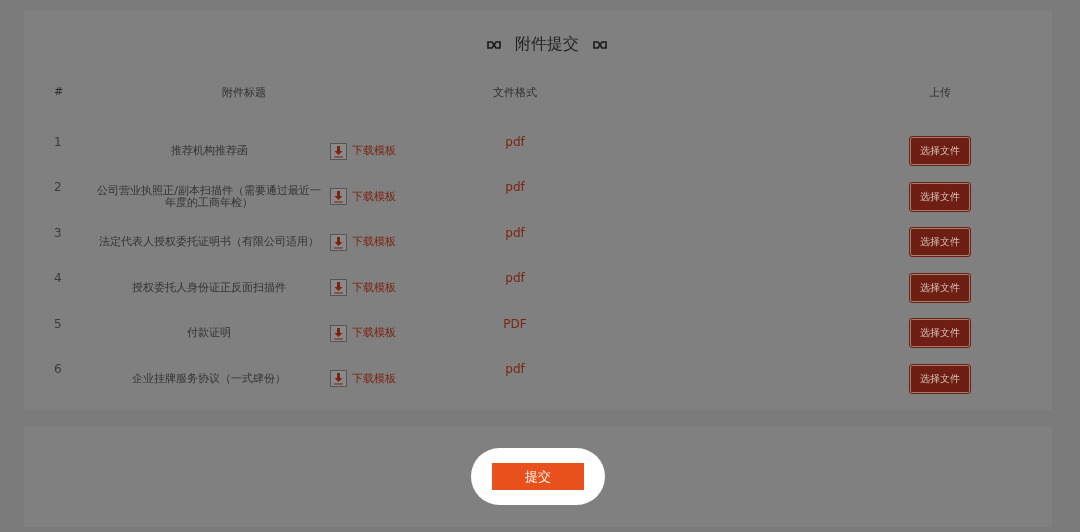 The image size is (1080, 532). What do you see at coordinates (538, 476) in the screenshot?
I see `submit-button: 提交` at bounding box center [538, 476].